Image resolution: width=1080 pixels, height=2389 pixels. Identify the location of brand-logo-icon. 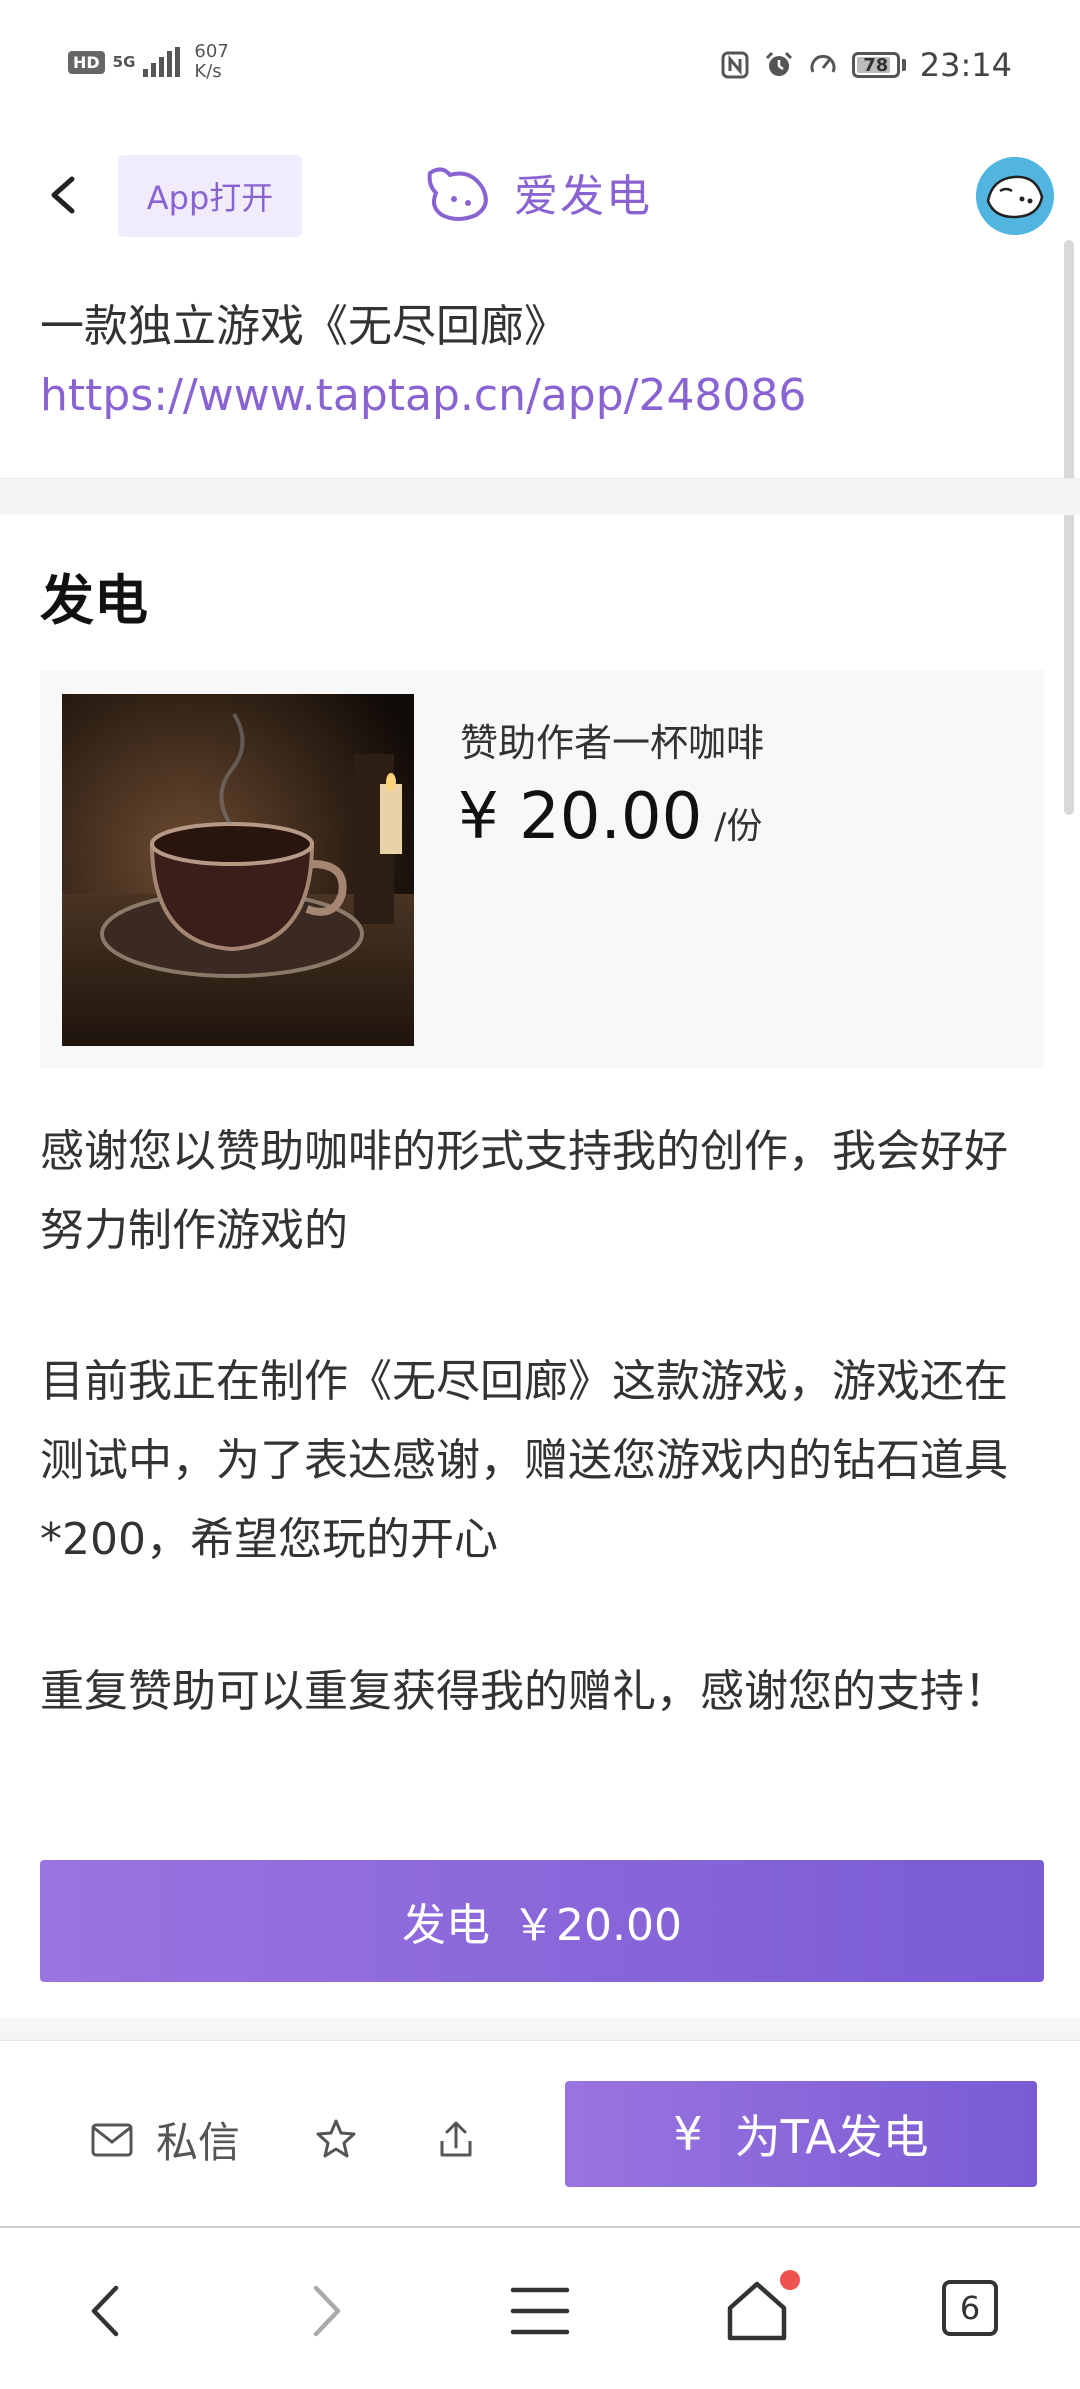
(457, 194).